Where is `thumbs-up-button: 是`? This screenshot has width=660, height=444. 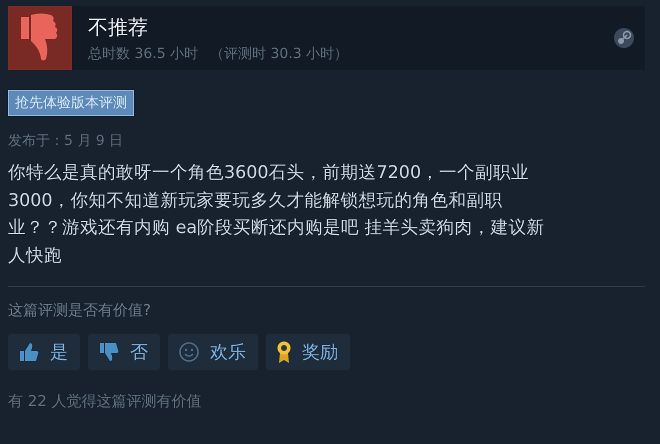 thumbs-up-button: 是 is located at coordinates (44, 352).